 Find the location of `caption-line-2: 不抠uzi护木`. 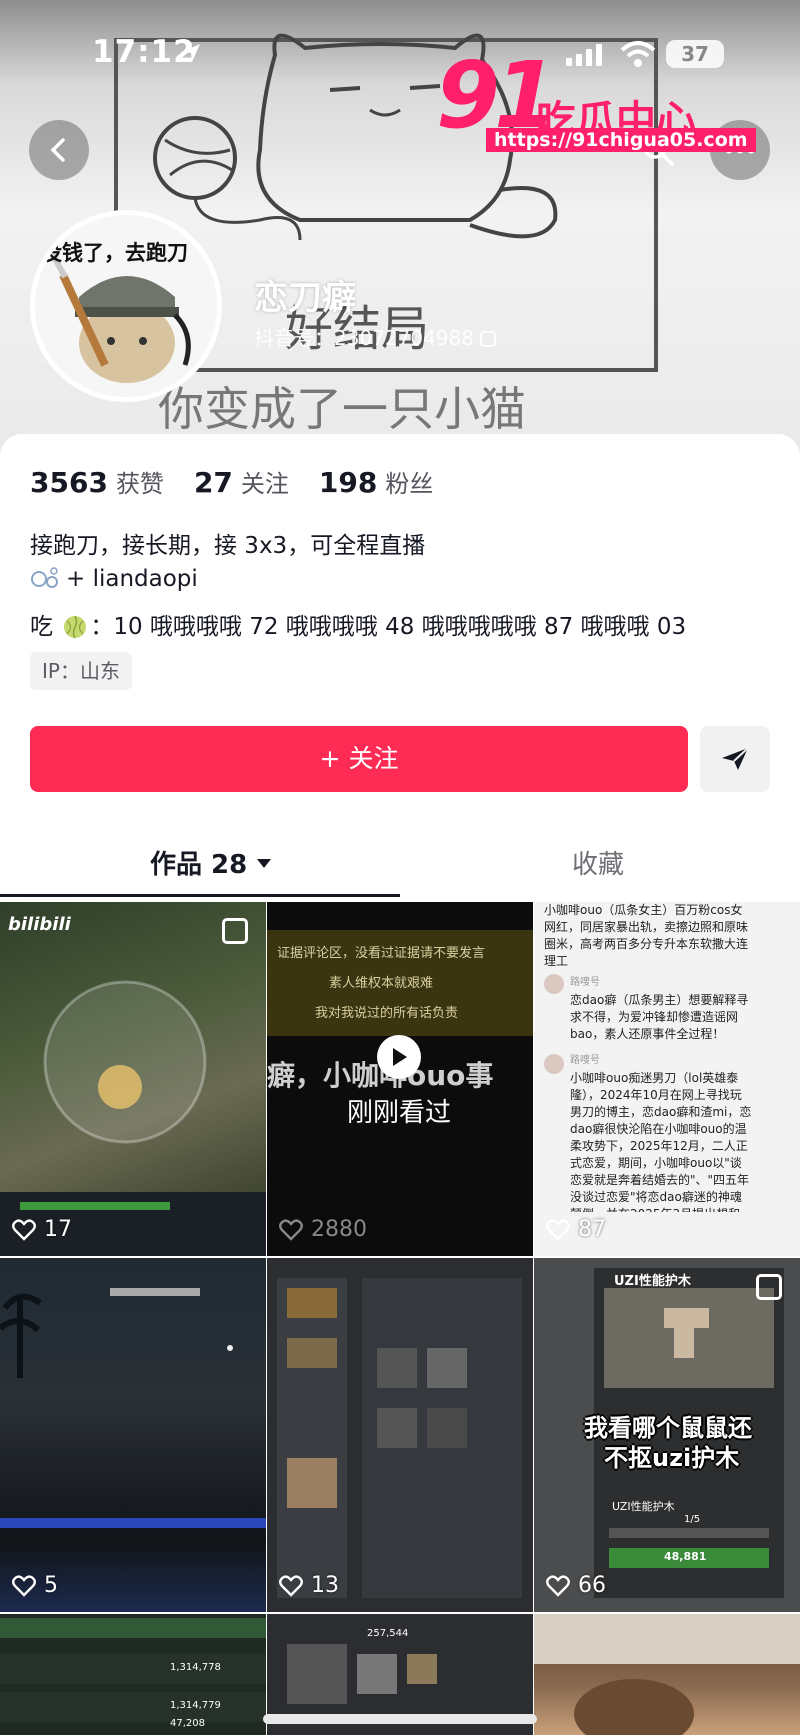

caption-line-2: 不抠uzi护木 is located at coordinates (672, 1458).